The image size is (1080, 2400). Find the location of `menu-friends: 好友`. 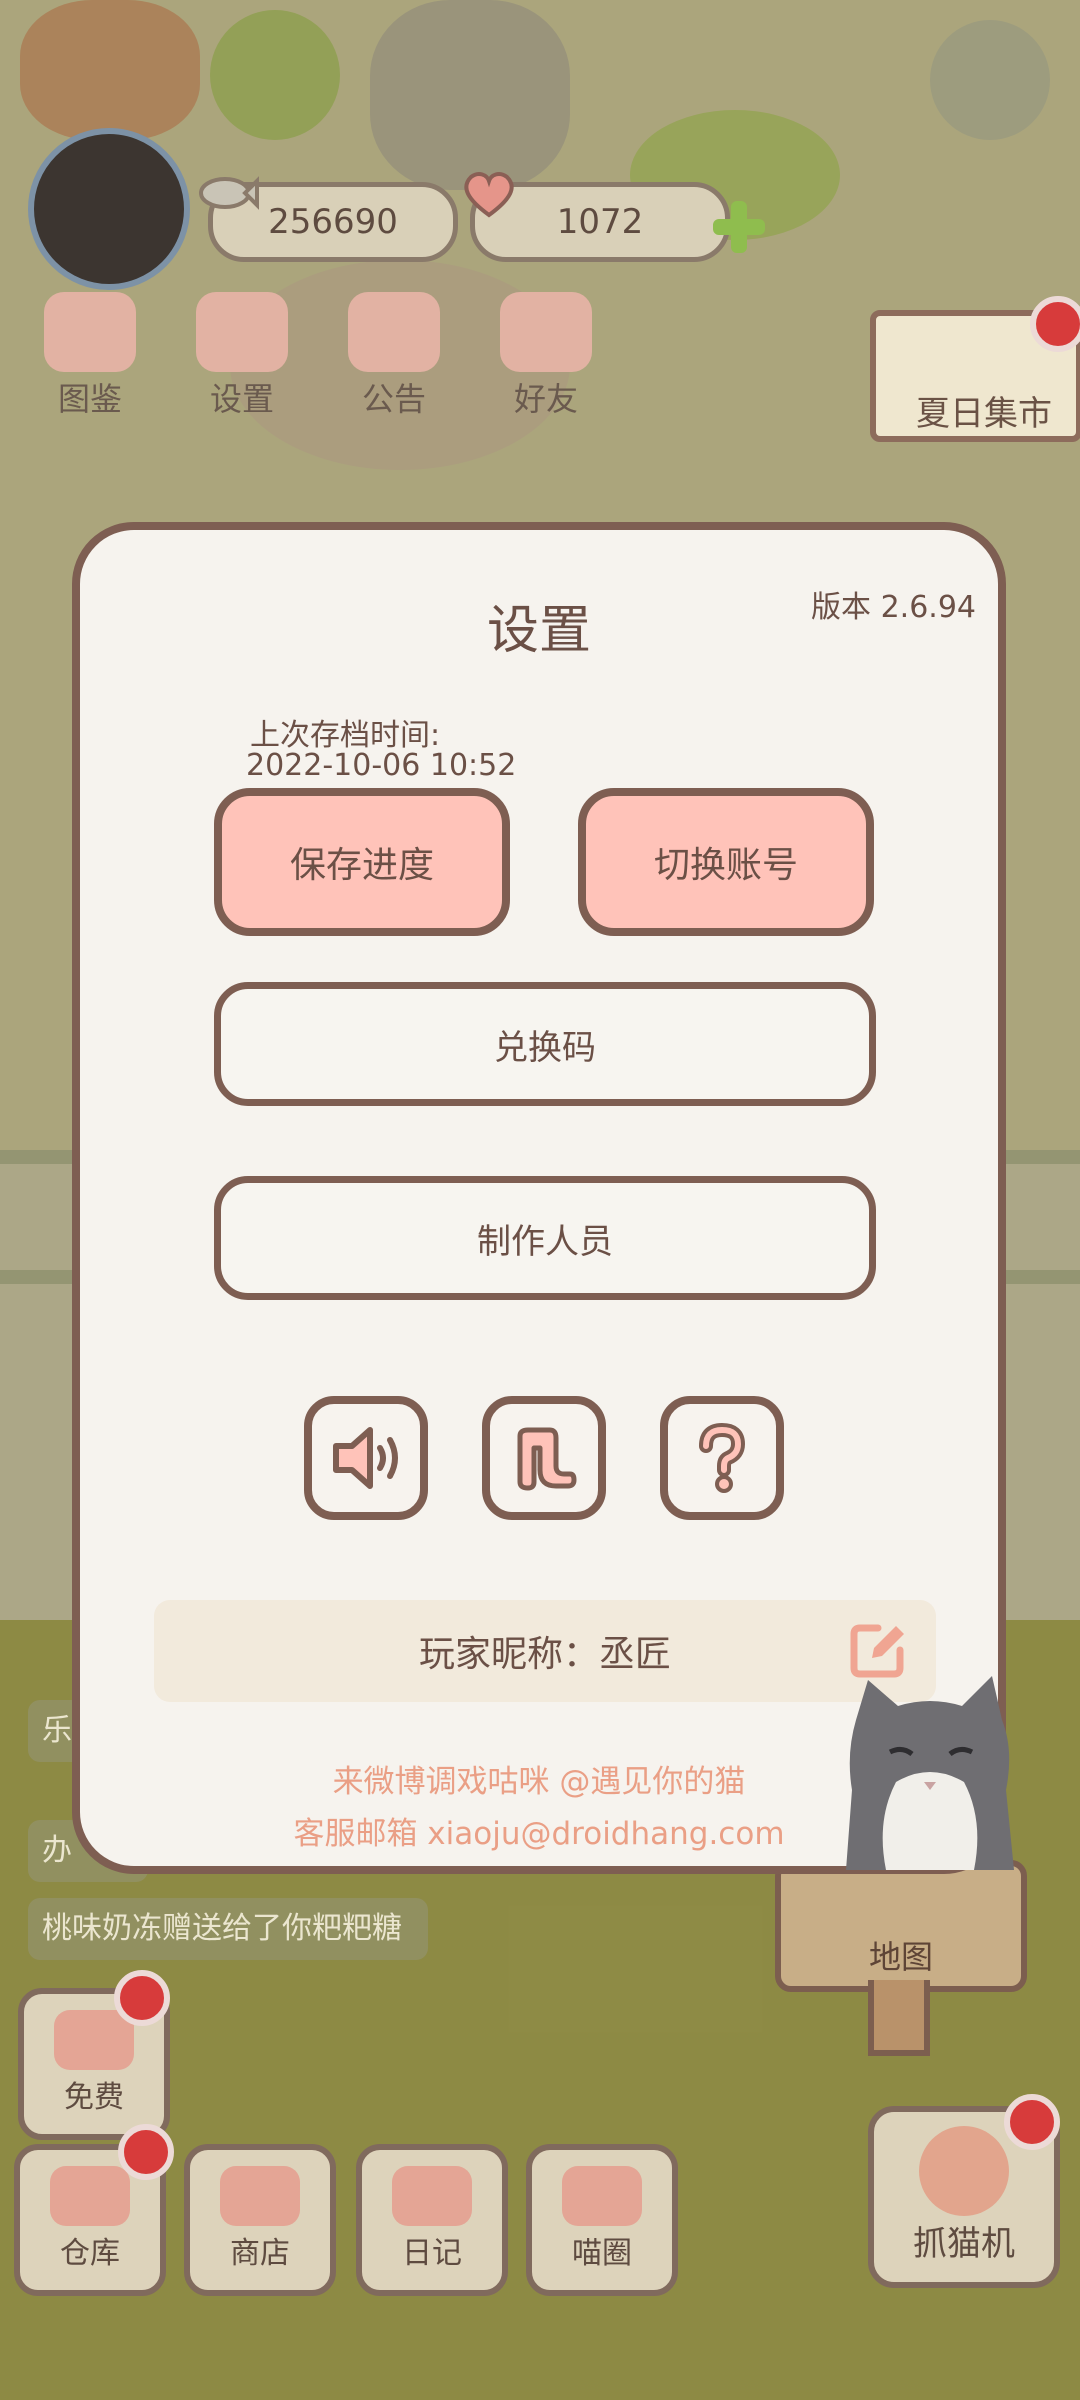

menu-friends: 好友 is located at coordinates (546, 356).